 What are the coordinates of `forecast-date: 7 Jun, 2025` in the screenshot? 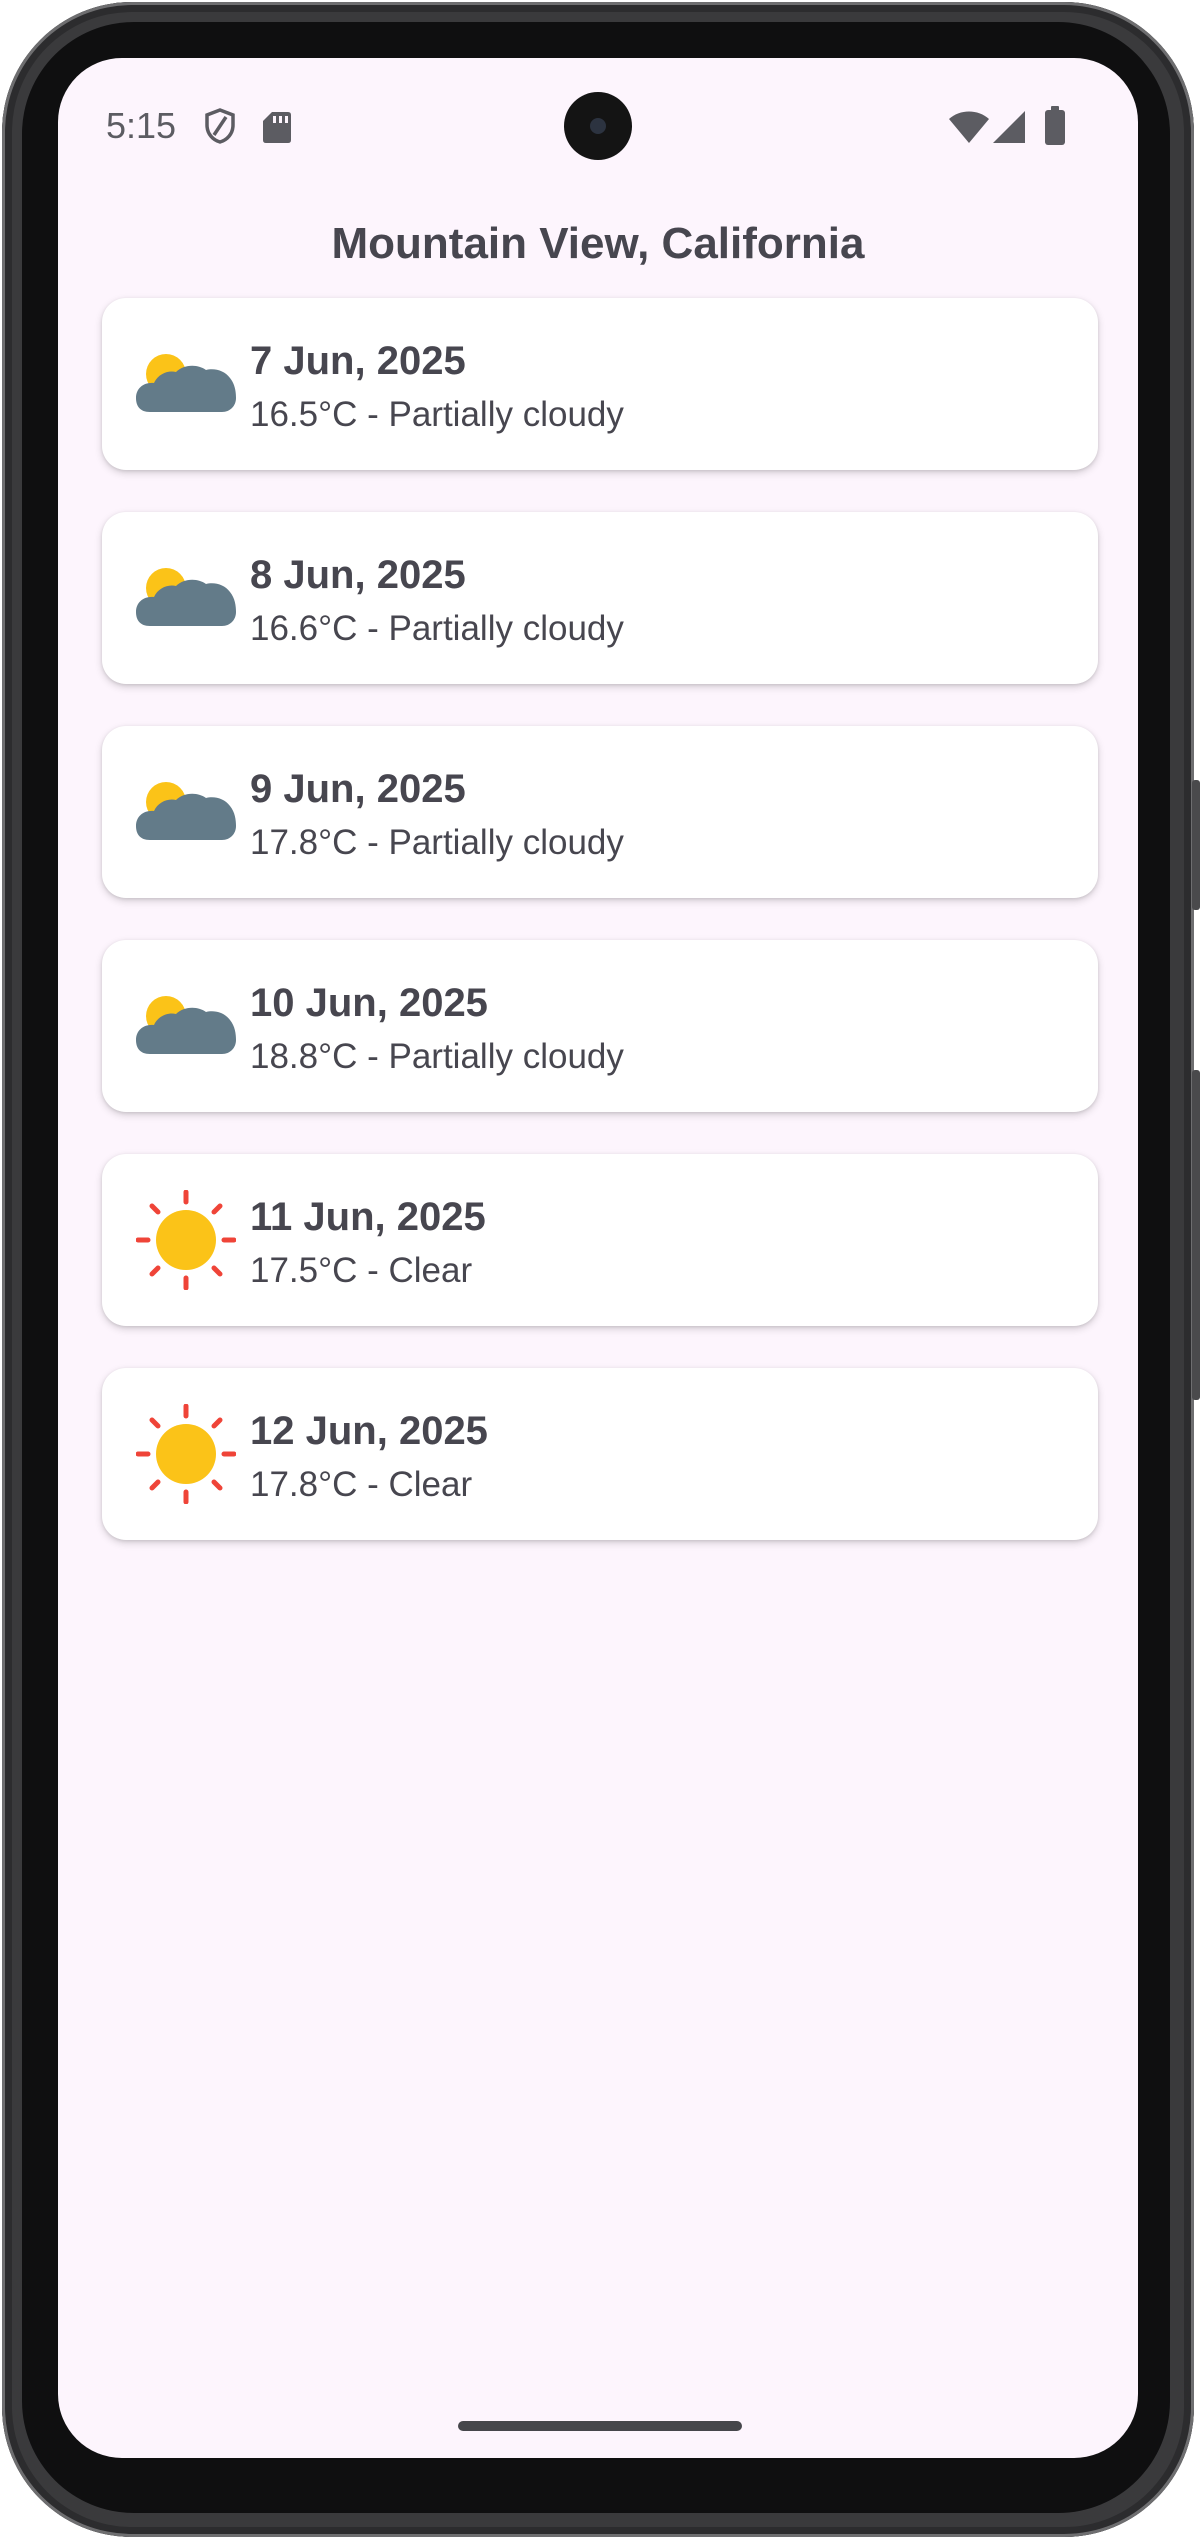 It's located at (358, 361).